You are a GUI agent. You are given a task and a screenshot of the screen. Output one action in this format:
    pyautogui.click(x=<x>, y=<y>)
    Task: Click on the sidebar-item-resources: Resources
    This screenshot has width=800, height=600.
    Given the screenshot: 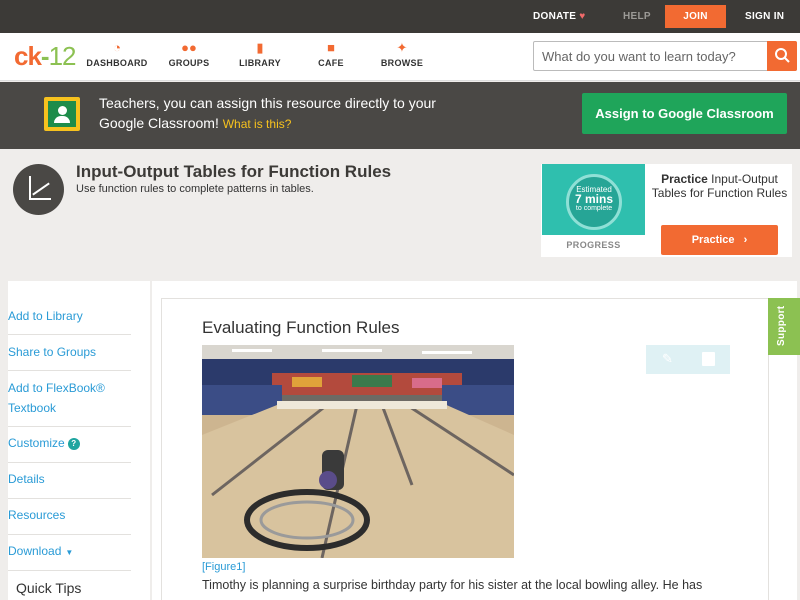 What is the action you would take?
    pyautogui.click(x=69, y=520)
    